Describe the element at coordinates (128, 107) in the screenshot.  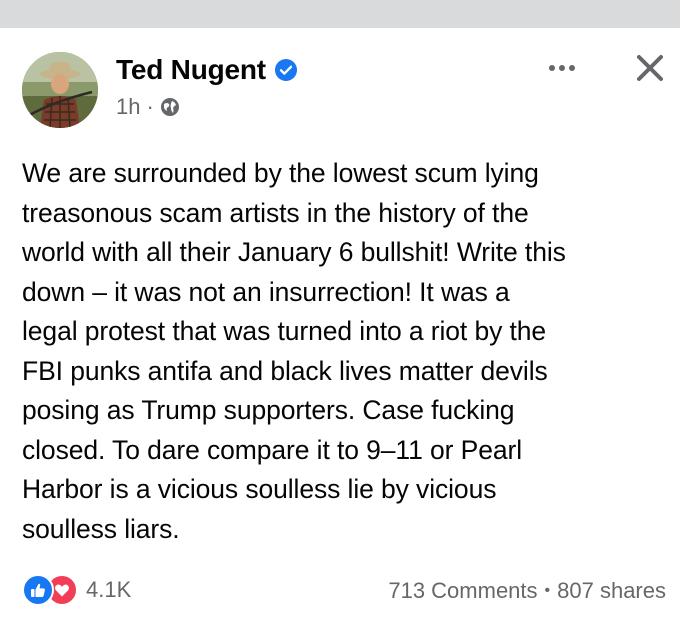
I see `post-time: 1h` at that location.